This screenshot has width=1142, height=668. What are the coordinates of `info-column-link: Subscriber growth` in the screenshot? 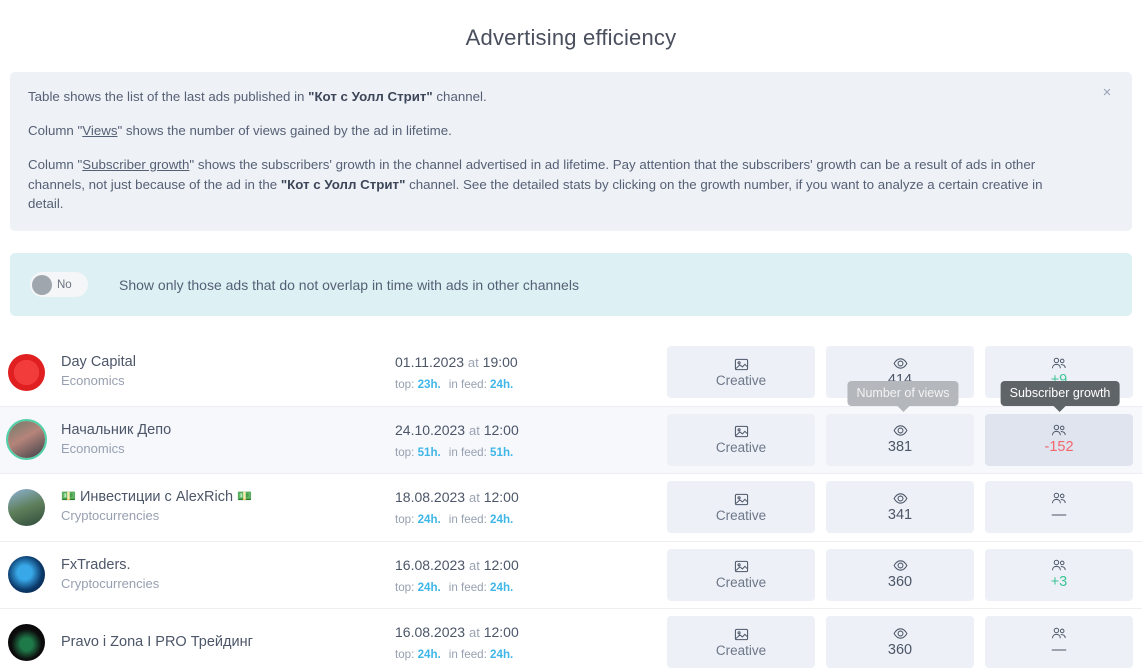 It's located at (135, 164).